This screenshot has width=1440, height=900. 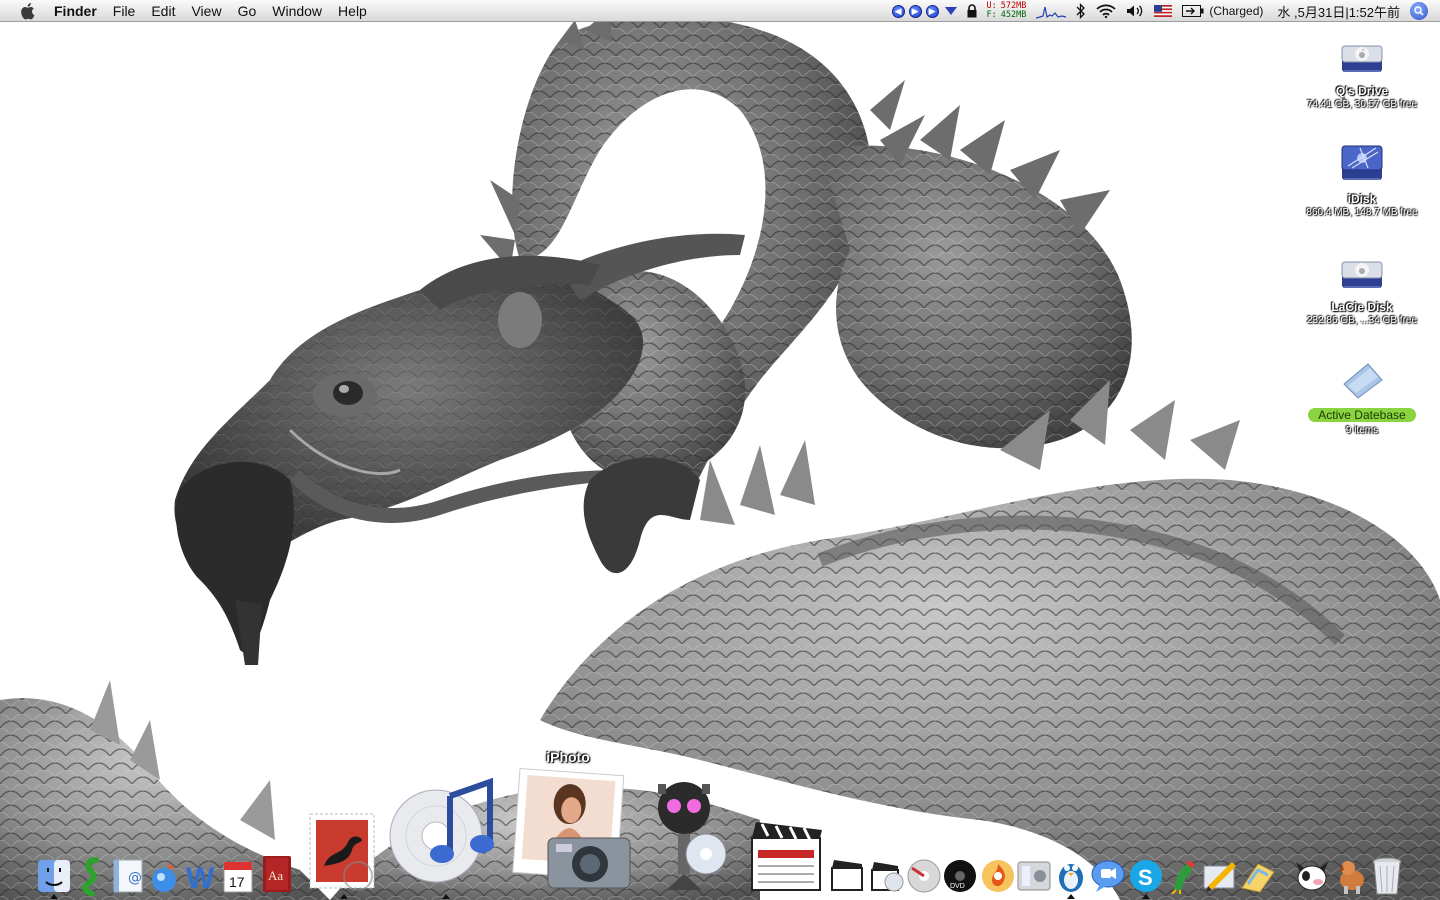 What do you see at coordinates (915, 11) in the screenshot?
I see `play-icon: ▶` at bounding box center [915, 11].